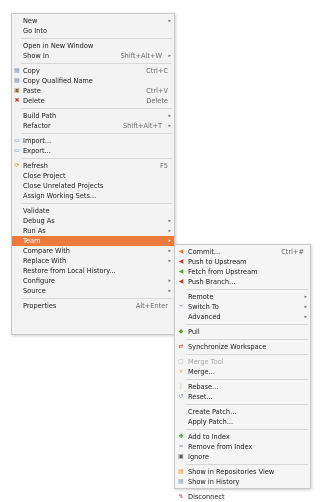 The height and width of the screenshot is (502, 320). Describe the element at coordinates (93, 211) in the screenshot. I see `menu-item-validate: Validate` at that location.